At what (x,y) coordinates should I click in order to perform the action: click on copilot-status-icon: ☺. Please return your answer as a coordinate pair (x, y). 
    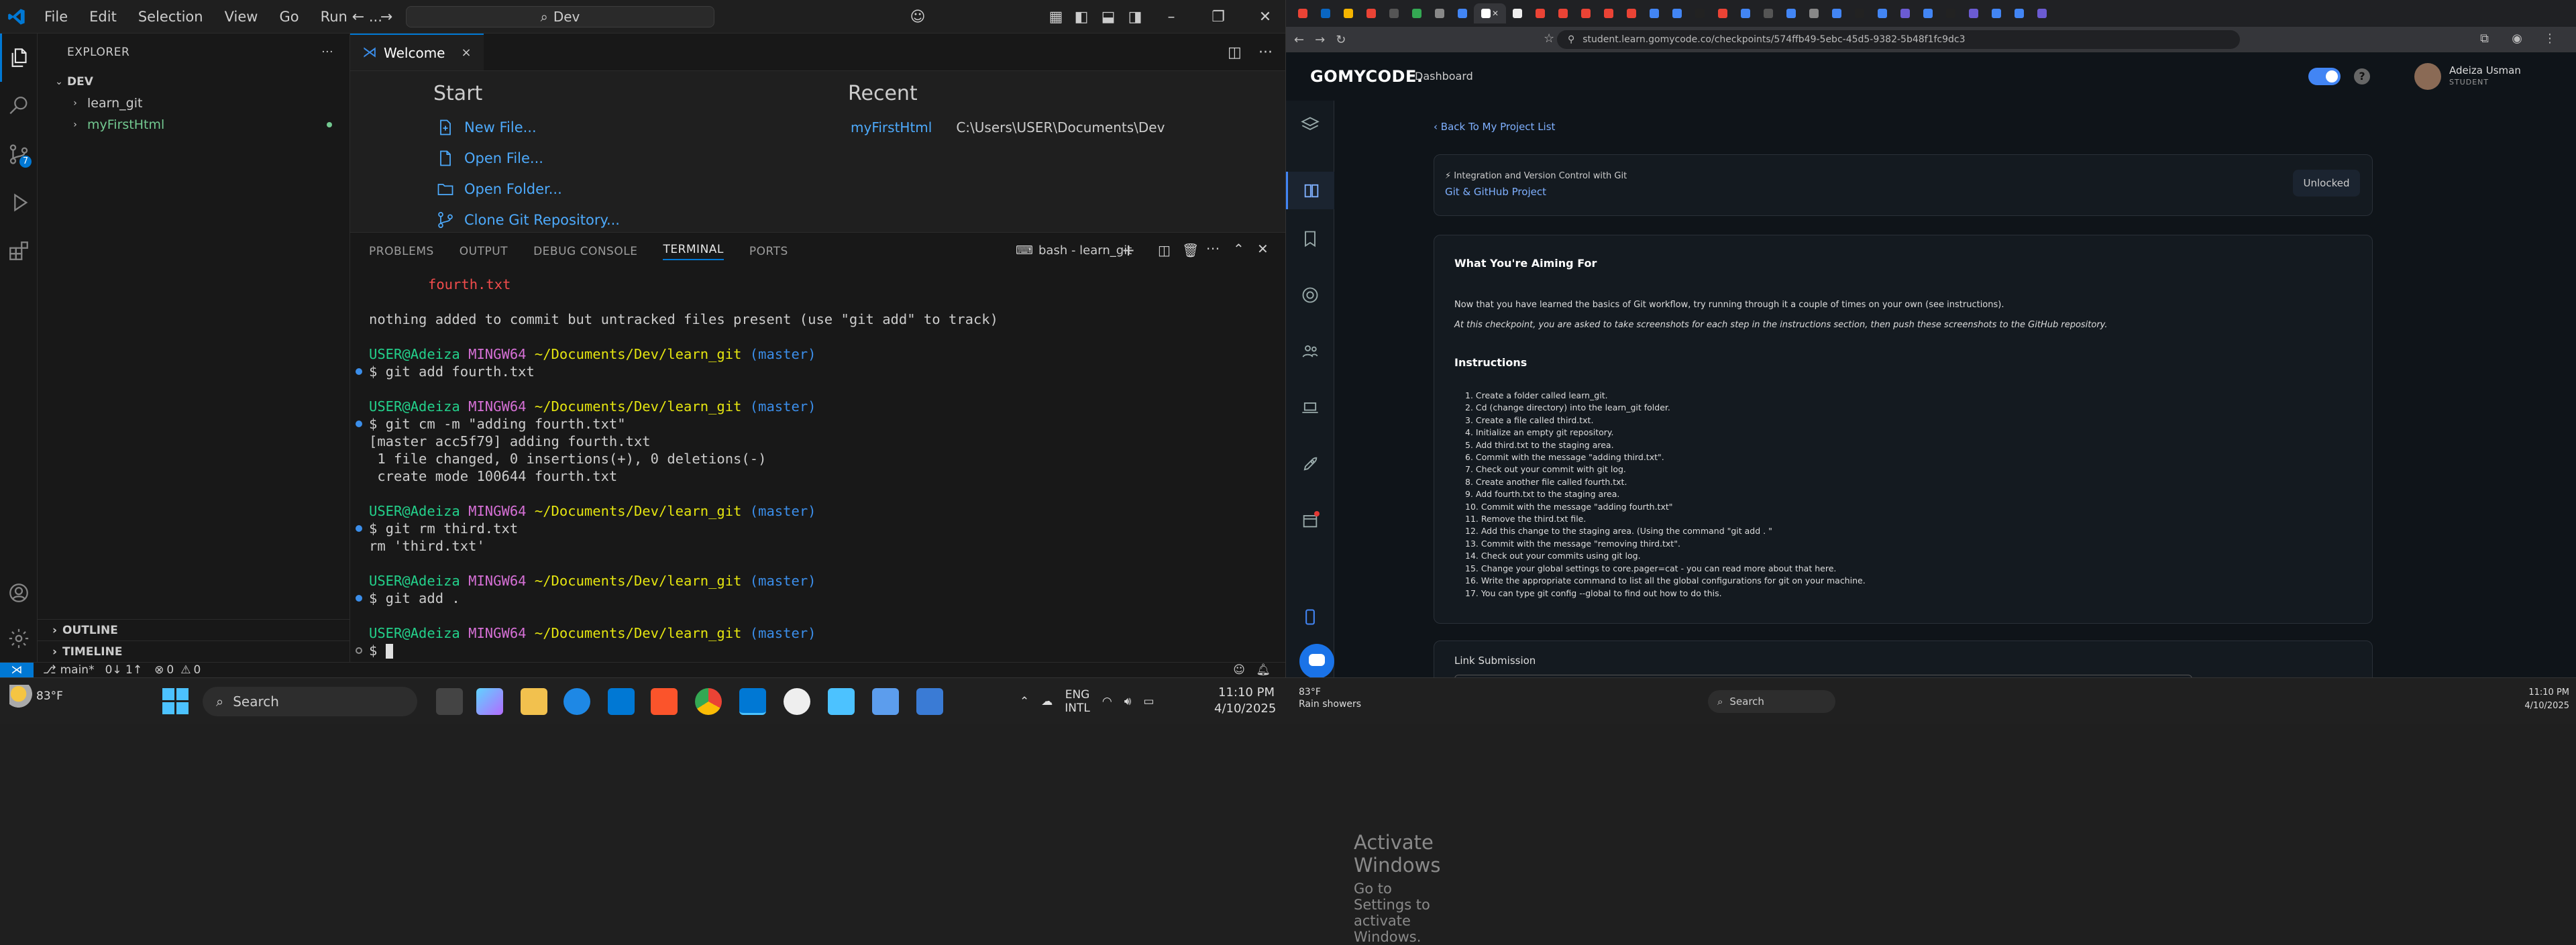
    Looking at the image, I should click on (1239, 670).